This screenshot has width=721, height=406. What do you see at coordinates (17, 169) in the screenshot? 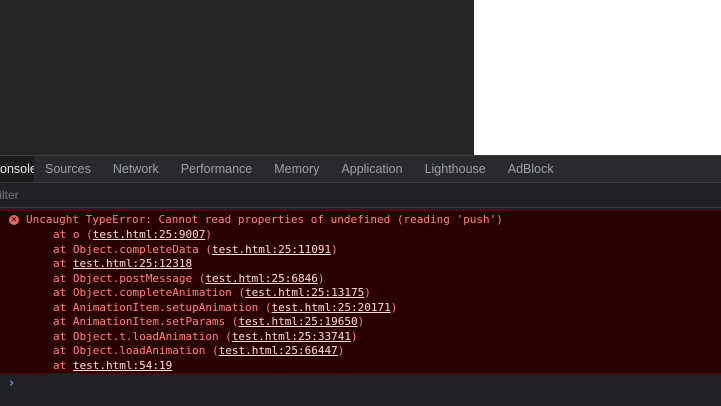
I see `tab-console: Console` at bounding box center [17, 169].